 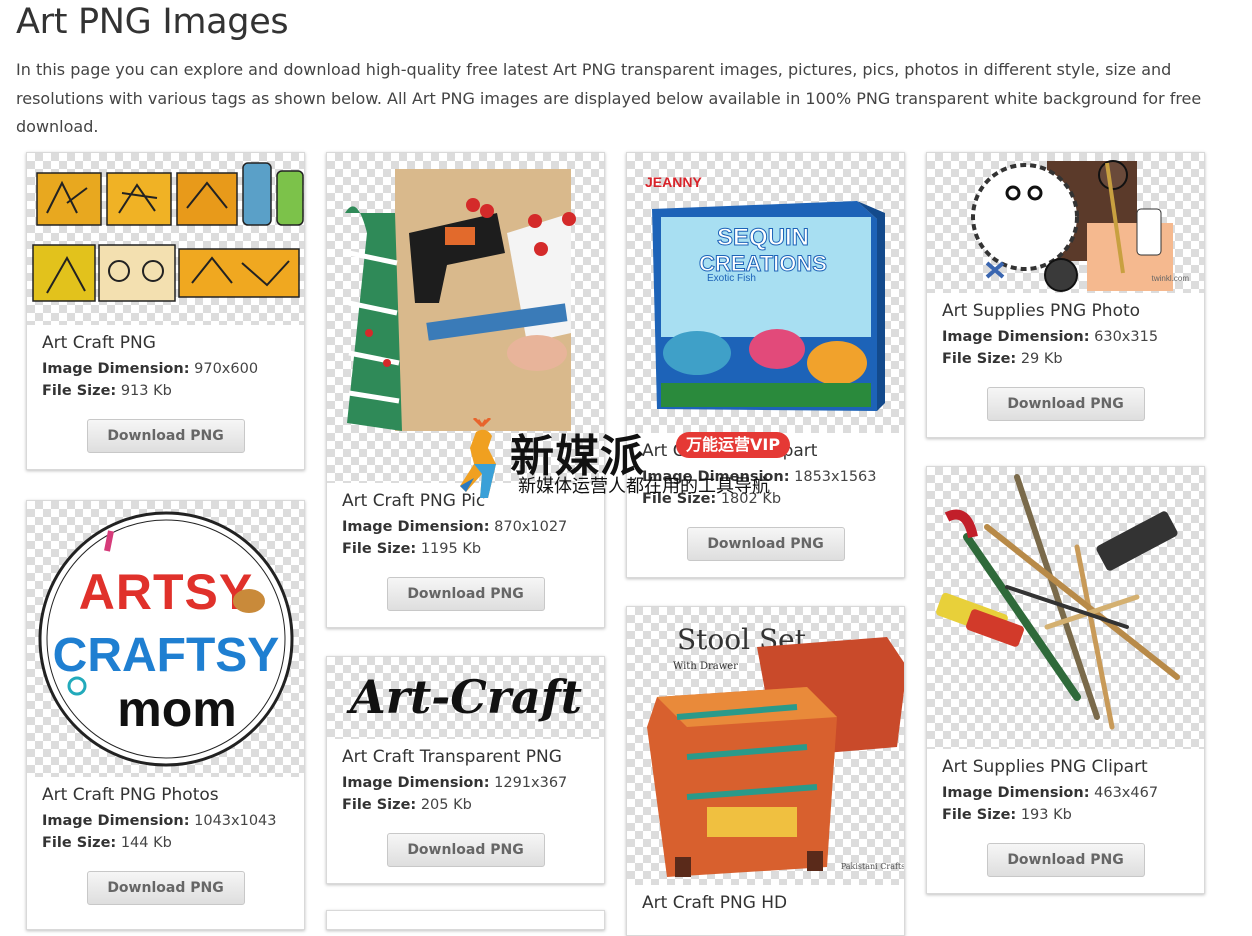 I want to click on sequin-creations-box-image: JEANNY SEQUIN CREATIONS Exotic Fish, so click(x=765, y=292).